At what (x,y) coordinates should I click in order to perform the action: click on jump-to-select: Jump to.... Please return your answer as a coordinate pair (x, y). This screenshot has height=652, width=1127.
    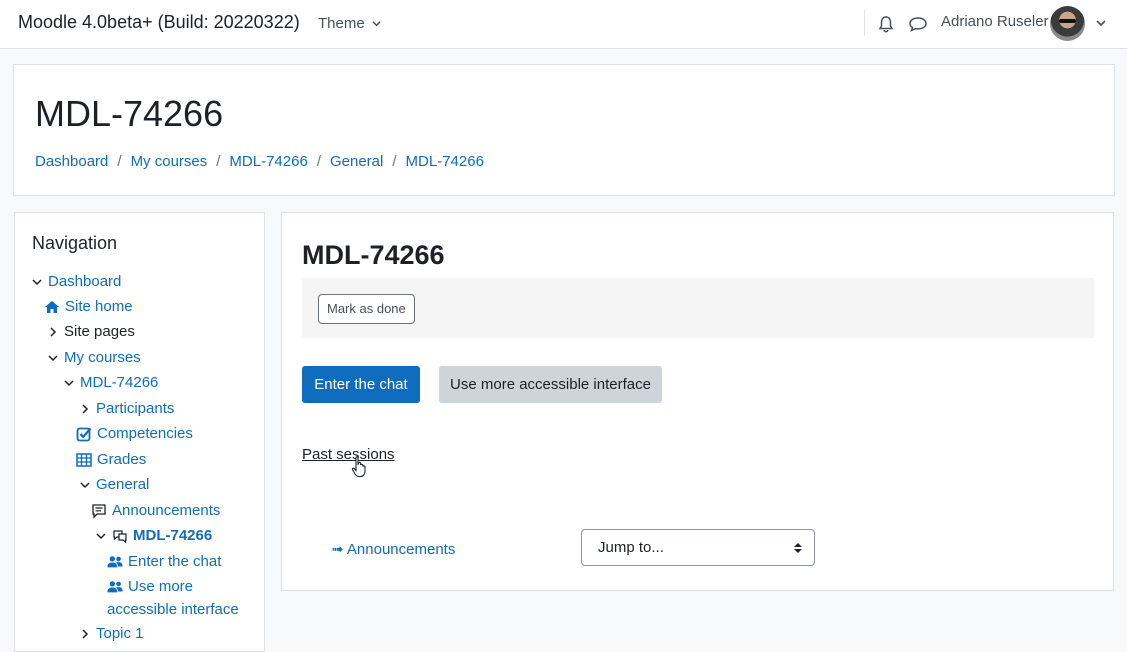
    Looking at the image, I should click on (698, 547).